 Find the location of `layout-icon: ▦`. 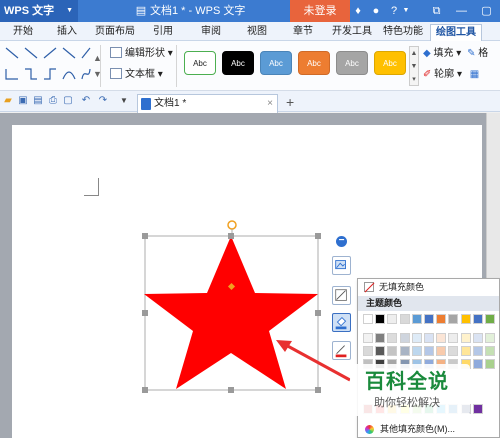

layout-icon: ▦ is located at coordinates (474, 74).